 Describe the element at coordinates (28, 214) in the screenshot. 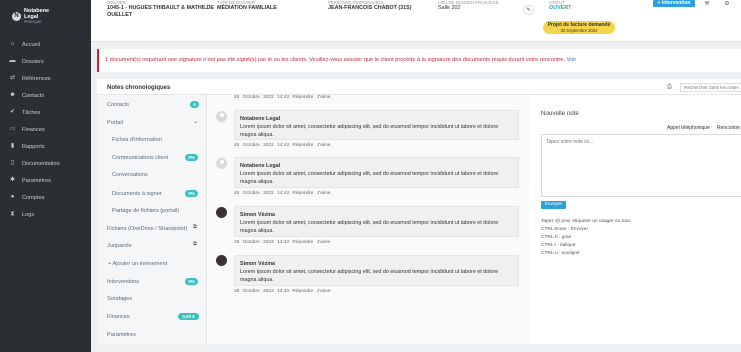

I see `sidebar-item-label: Logs` at that location.